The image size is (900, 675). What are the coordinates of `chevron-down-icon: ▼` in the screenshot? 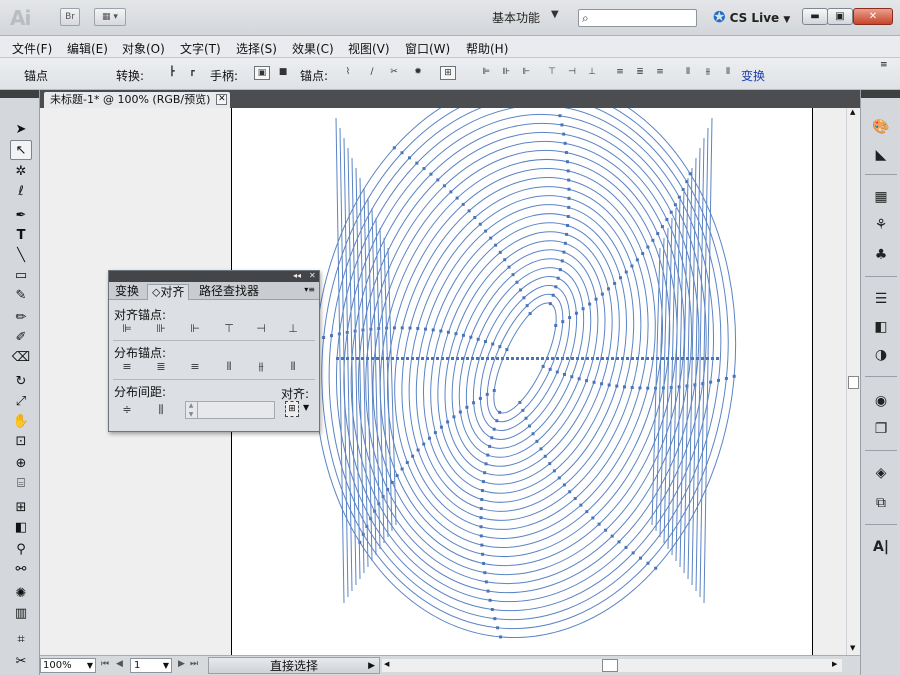 It's located at (306, 407).